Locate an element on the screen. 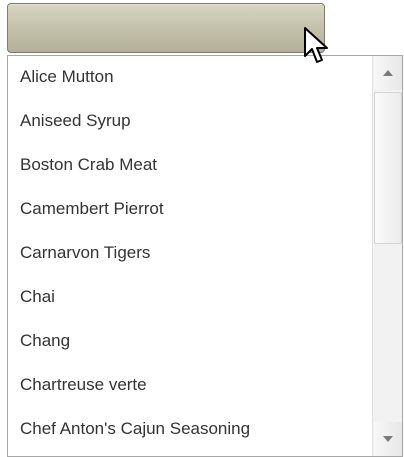  list-item: Aniseed Syrup is located at coordinates (190, 121).